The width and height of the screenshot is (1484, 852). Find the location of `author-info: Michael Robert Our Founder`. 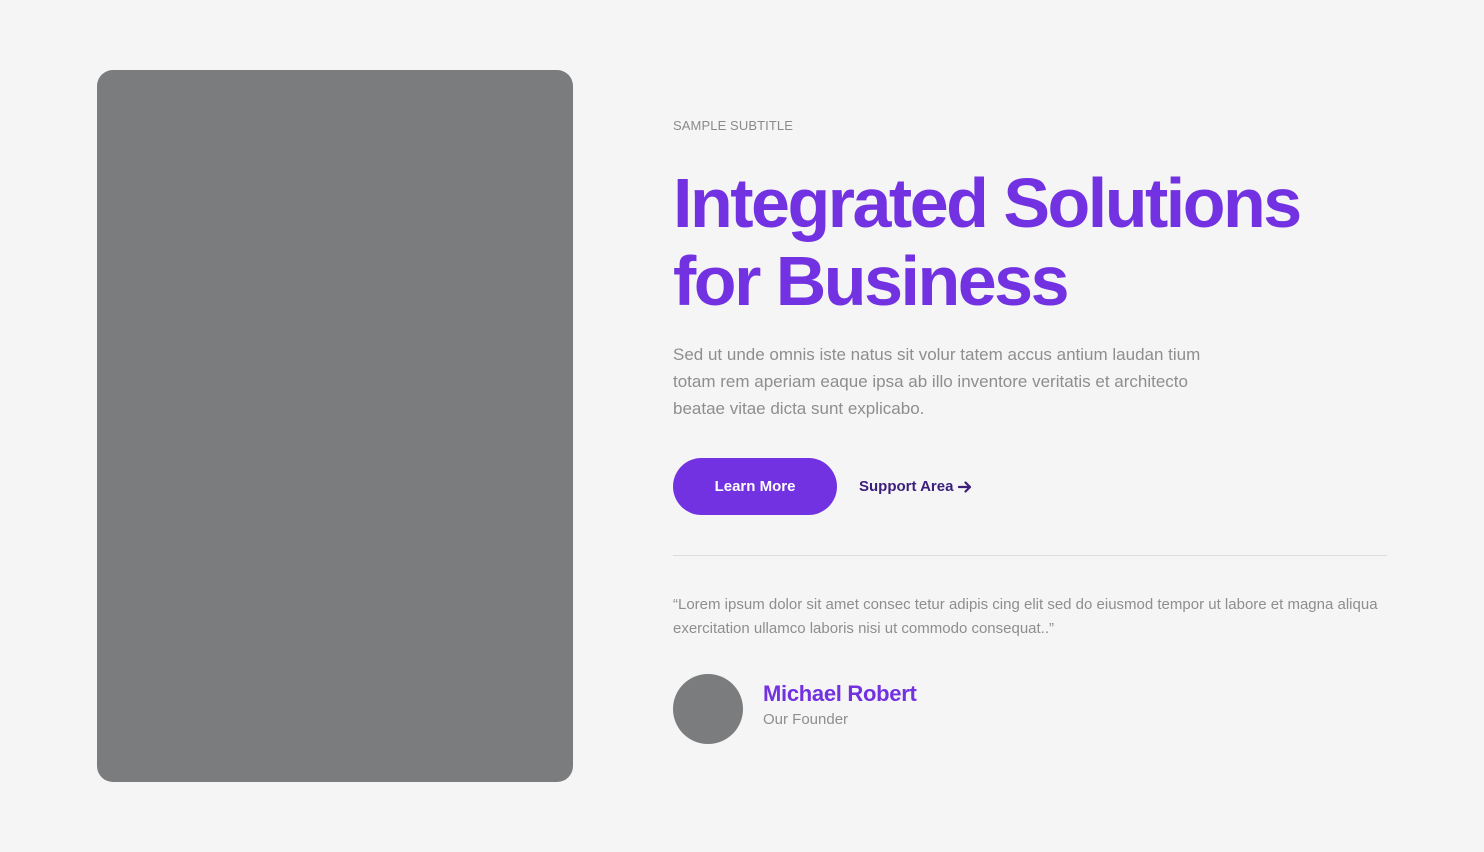

author-info: Michael Robert Our Founder is located at coordinates (840, 705).